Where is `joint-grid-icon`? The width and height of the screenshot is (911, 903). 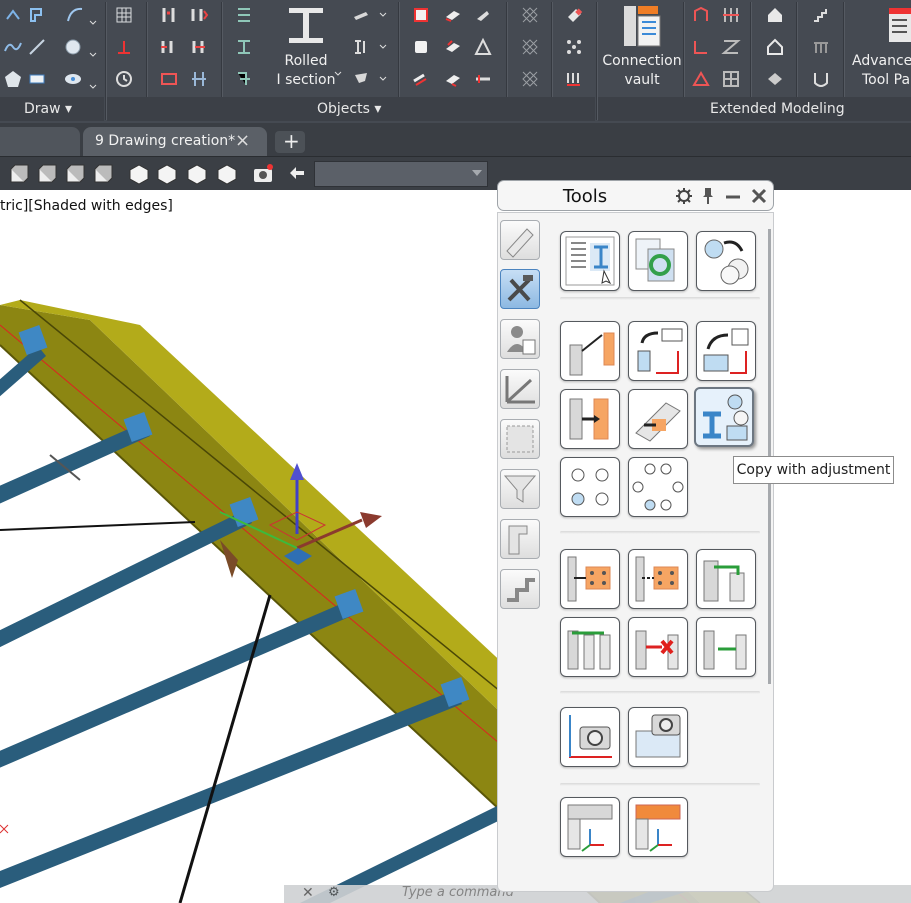
joint-grid-icon is located at coordinates (731, 79).